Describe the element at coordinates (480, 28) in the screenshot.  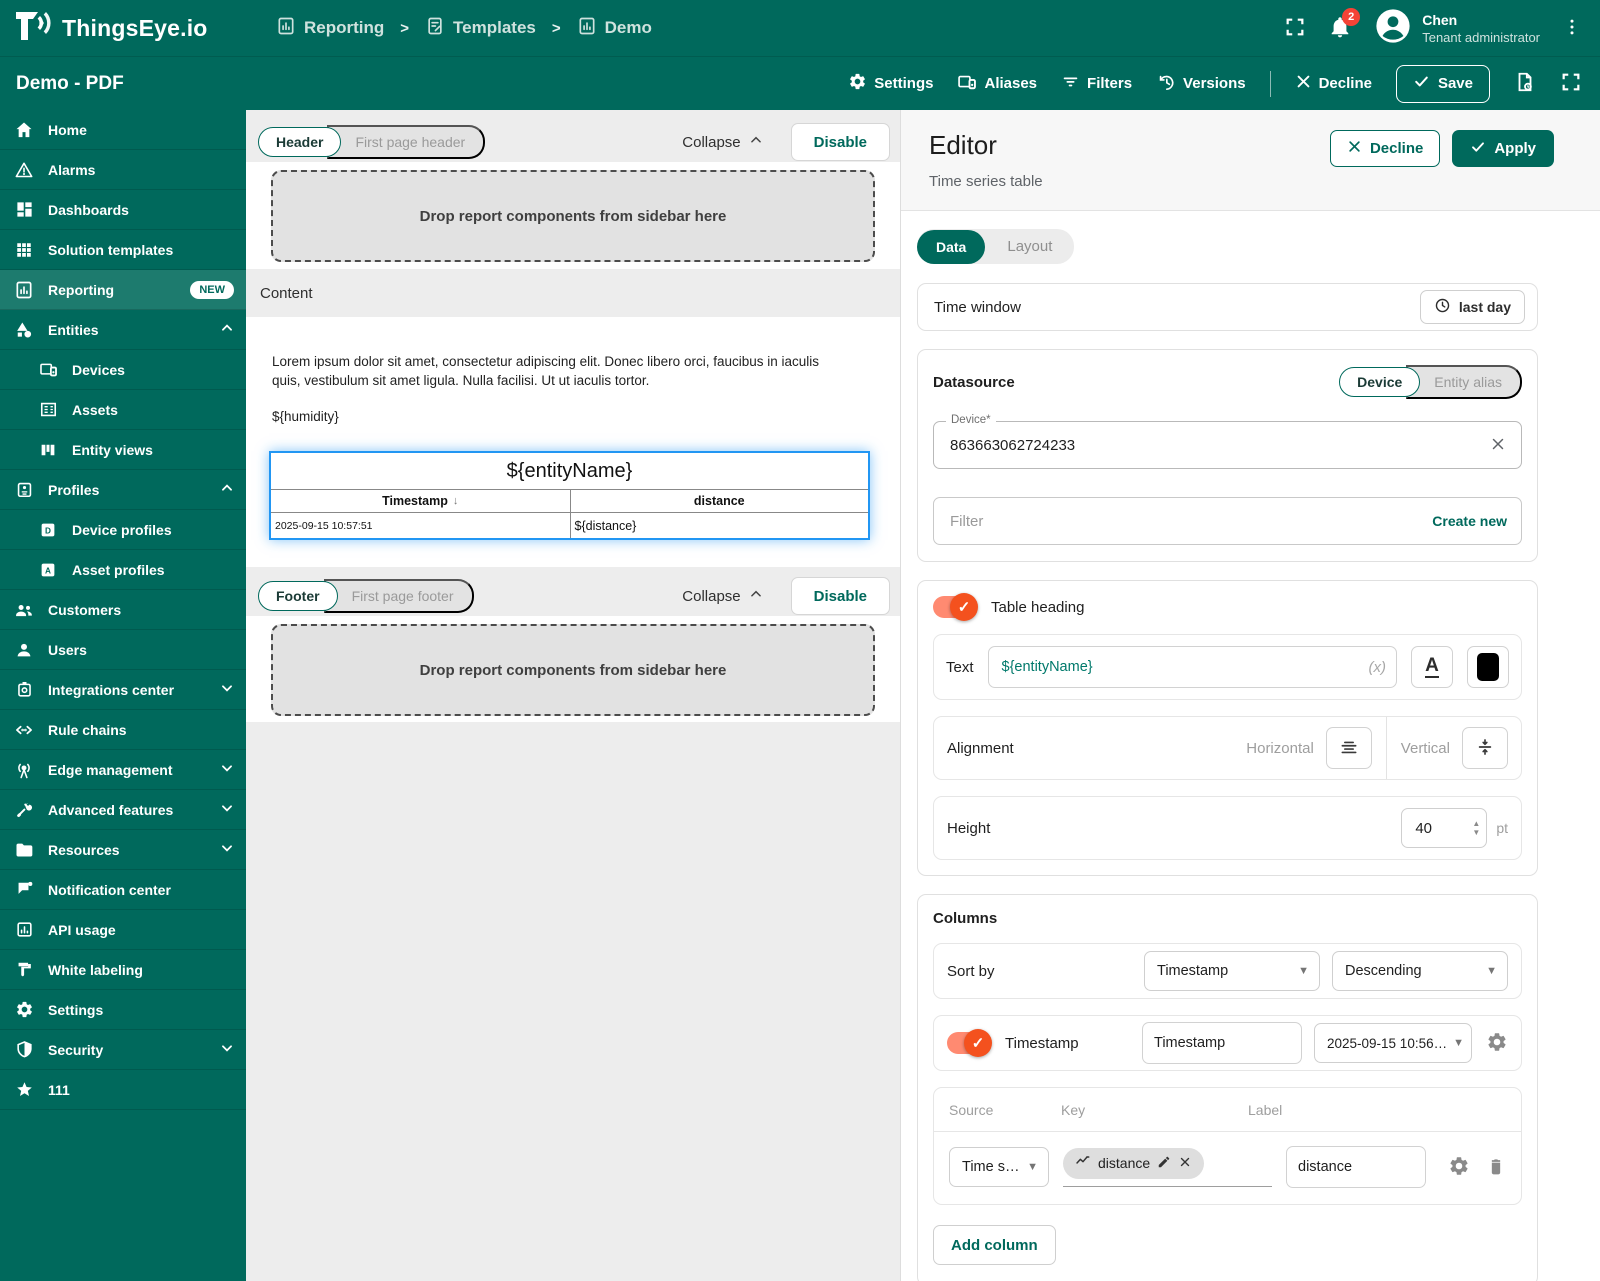
I see `breadcrumb-templates: Templates` at that location.